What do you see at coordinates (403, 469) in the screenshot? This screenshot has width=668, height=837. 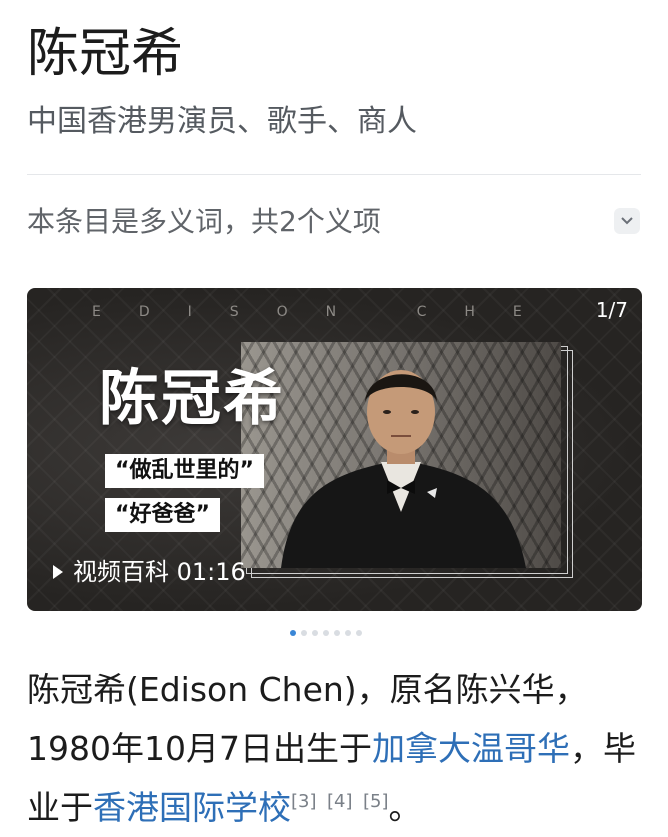 I see `portrait-figure` at bounding box center [403, 469].